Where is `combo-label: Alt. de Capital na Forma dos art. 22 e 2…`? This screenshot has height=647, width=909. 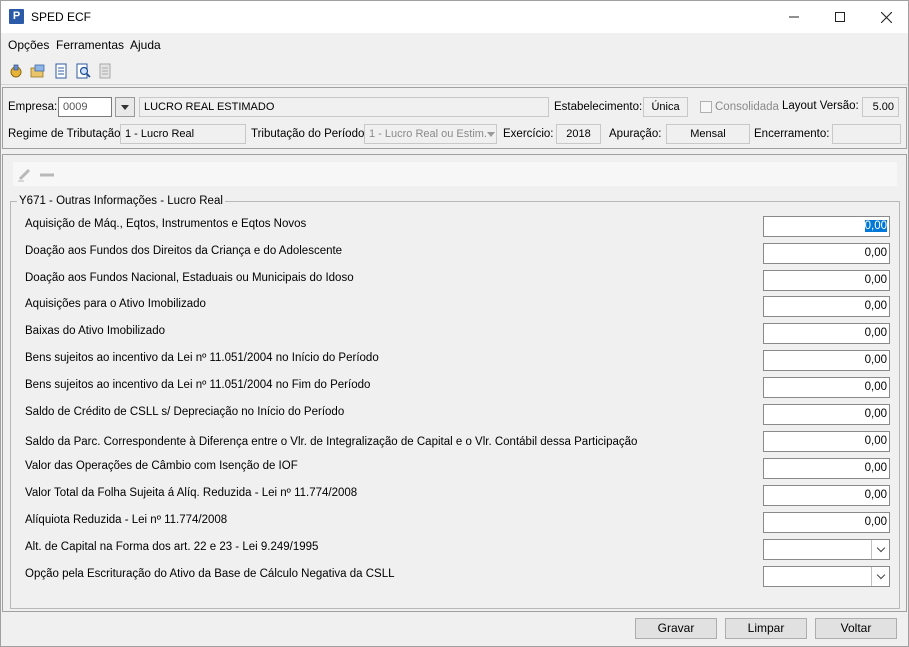 combo-label: Alt. de Capital na Forma dos art. 22 e 2… is located at coordinates (172, 547).